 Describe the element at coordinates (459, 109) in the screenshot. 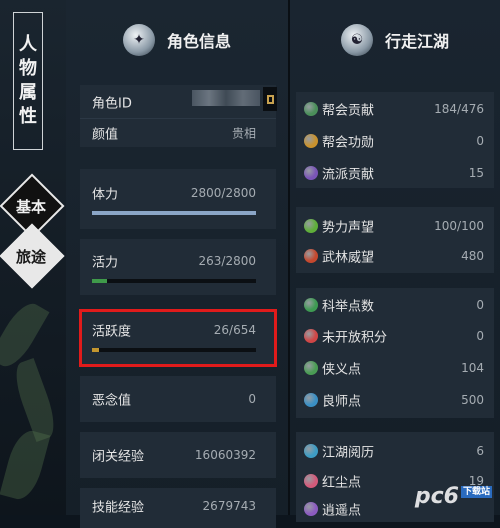

I see `journey-item-value: 184/476` at that location.